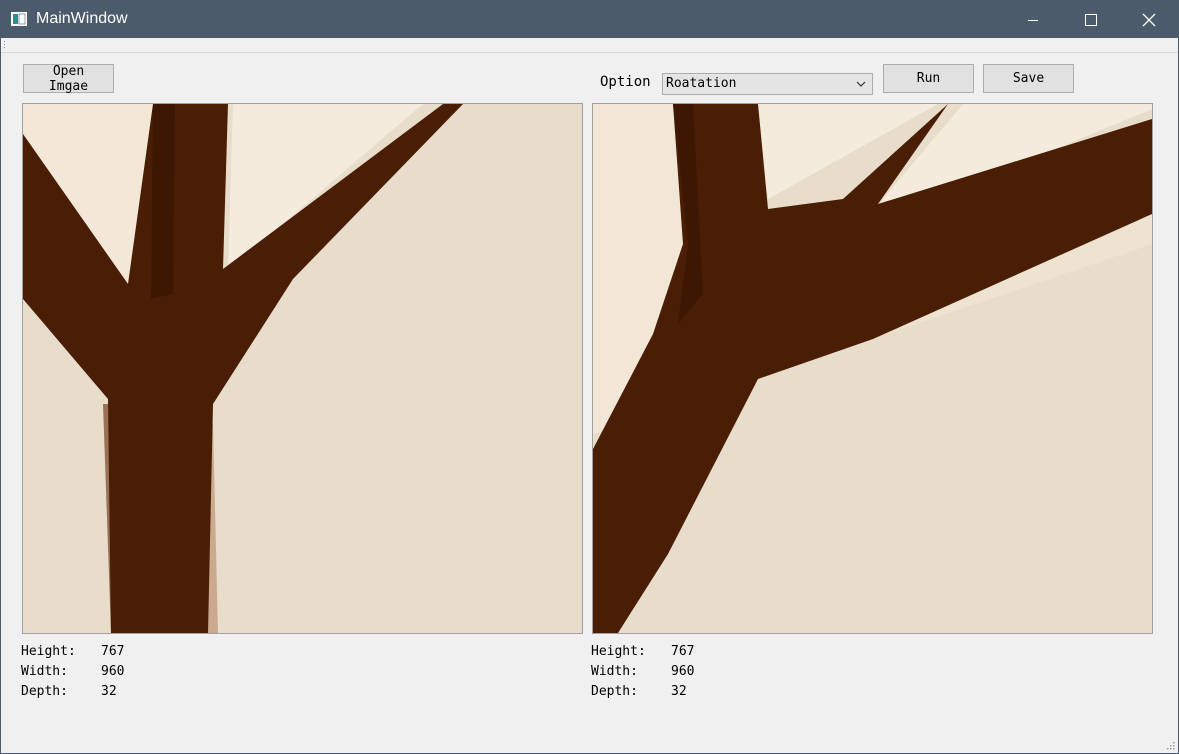  I want to click on toolbar-grip-icon, so click(5, 45).